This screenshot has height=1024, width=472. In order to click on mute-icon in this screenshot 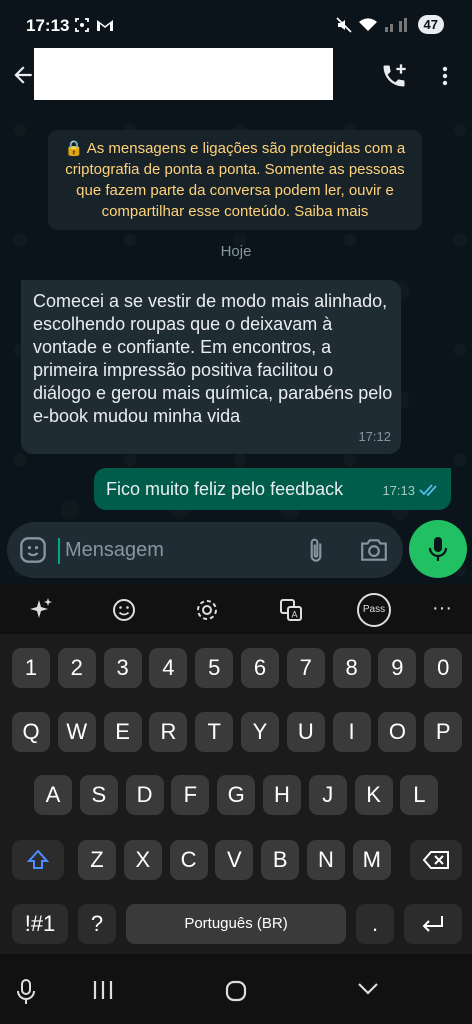, I will do `click(343, 24)`.